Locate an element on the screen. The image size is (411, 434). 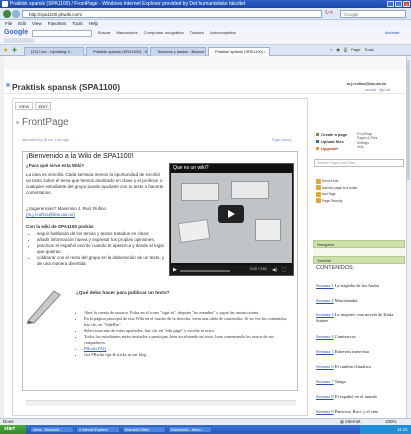
tag-icon is located at coordinates (318, 194).